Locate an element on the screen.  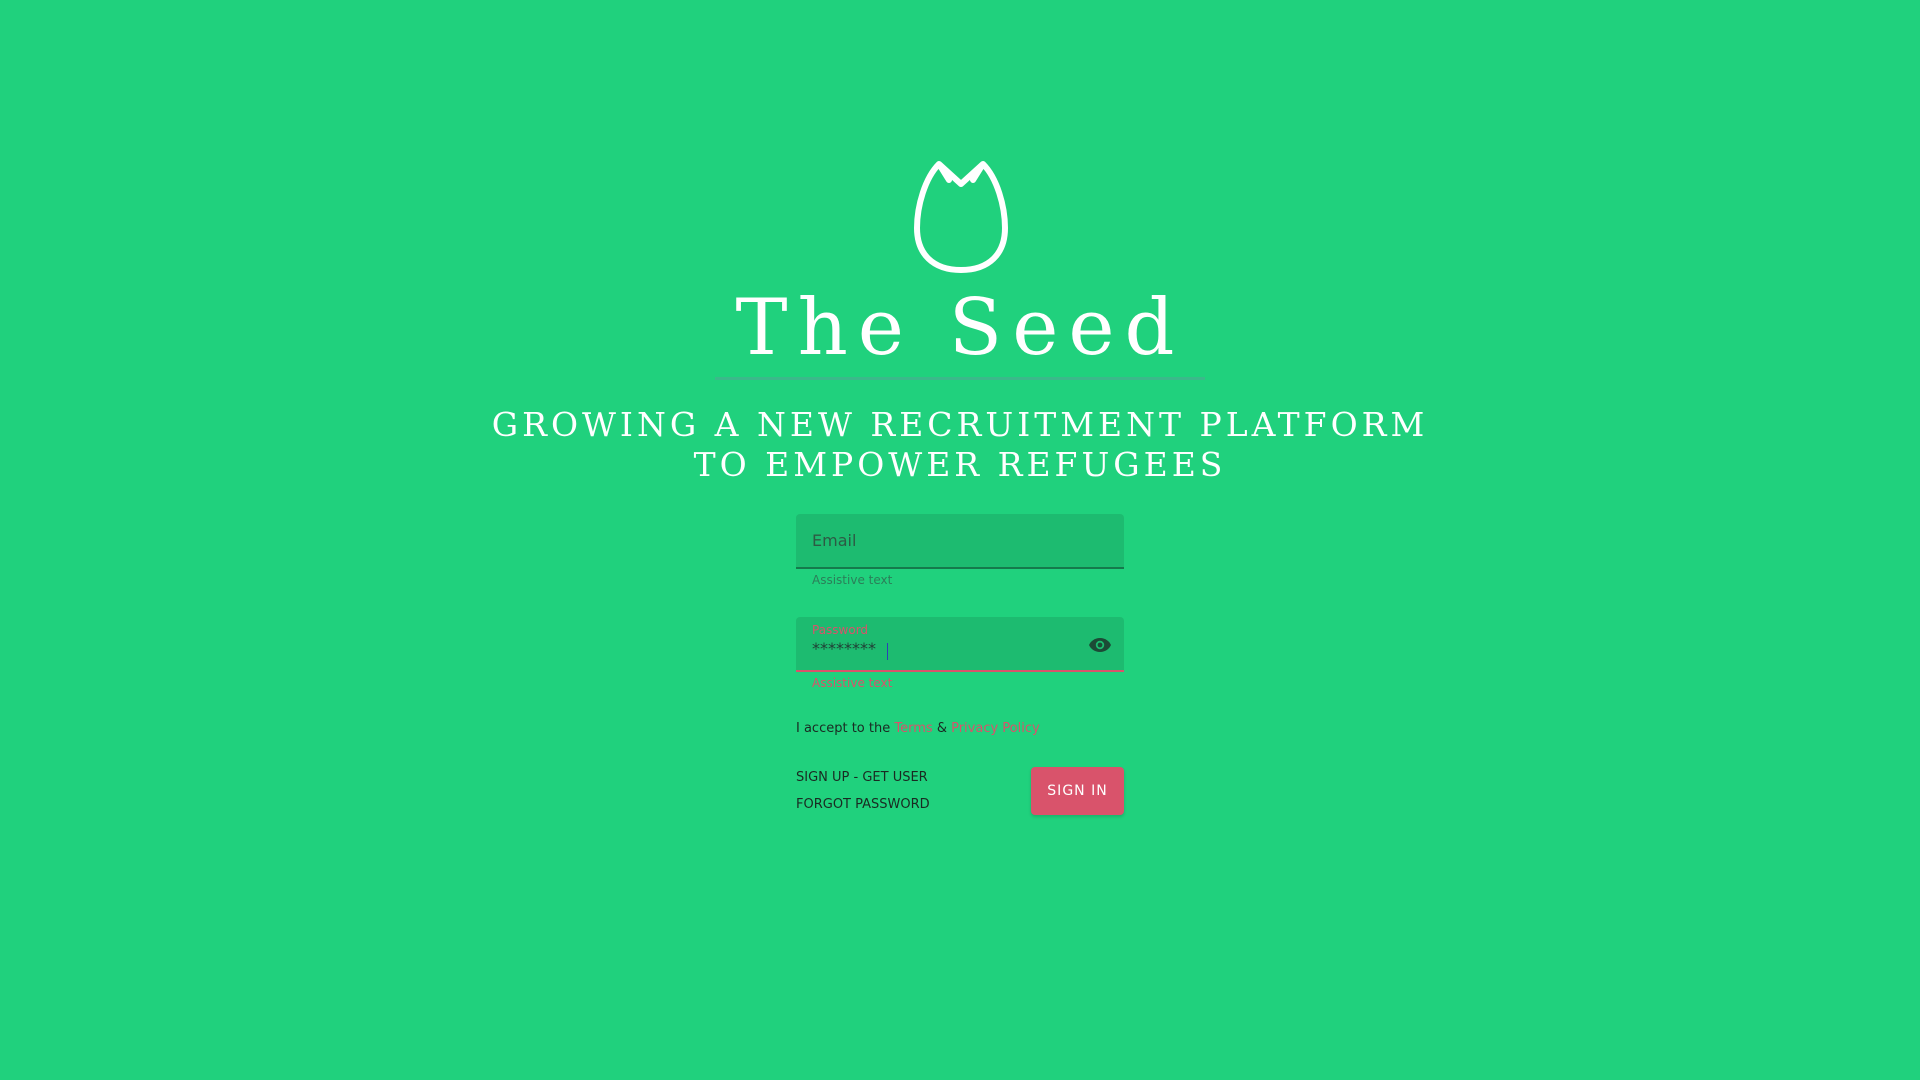
brand-name: The Seed is located at coordinates (960, 328).